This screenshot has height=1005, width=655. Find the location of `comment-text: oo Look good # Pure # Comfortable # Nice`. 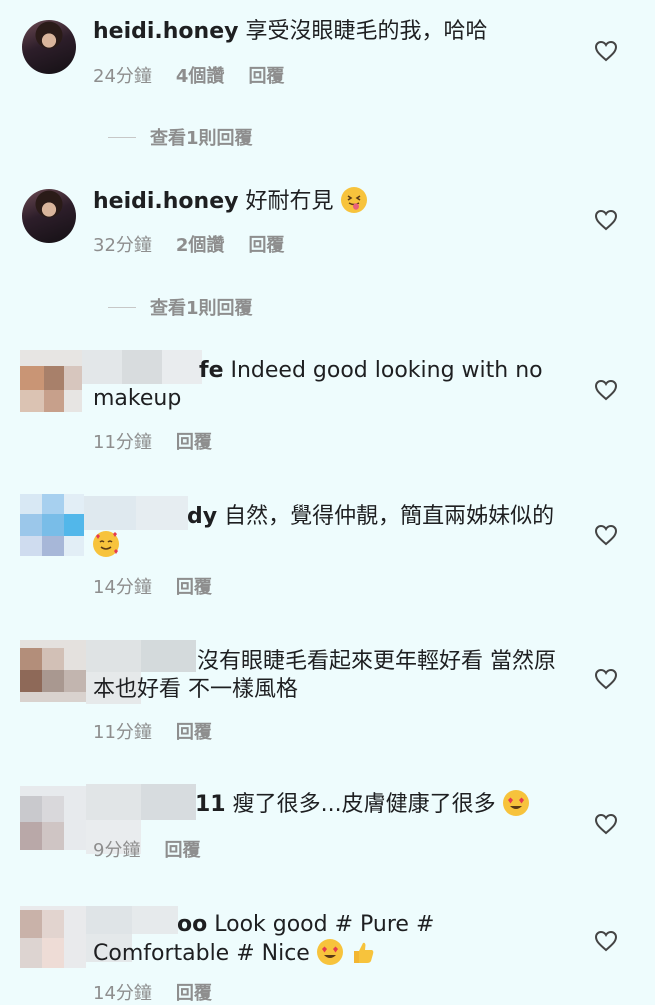

comment-text: oo Look good # Pure # Comfortable # Nice is located at coordinates (328, 939).